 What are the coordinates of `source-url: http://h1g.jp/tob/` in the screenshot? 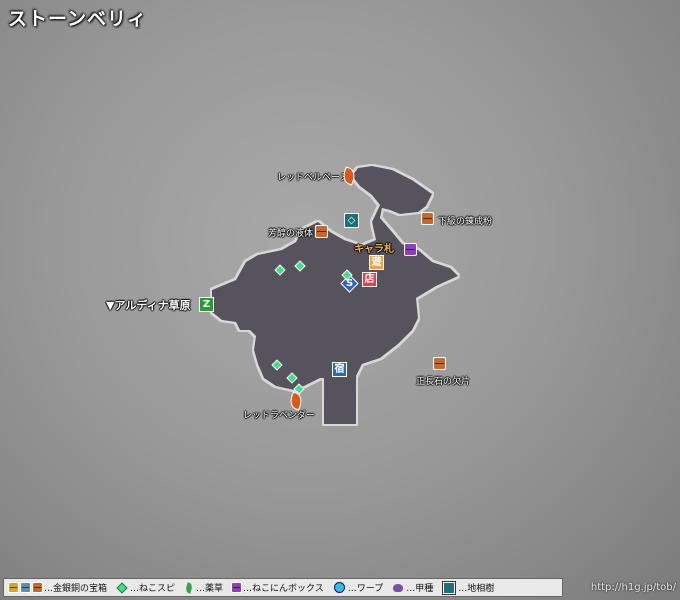 It's located at (633, 587).